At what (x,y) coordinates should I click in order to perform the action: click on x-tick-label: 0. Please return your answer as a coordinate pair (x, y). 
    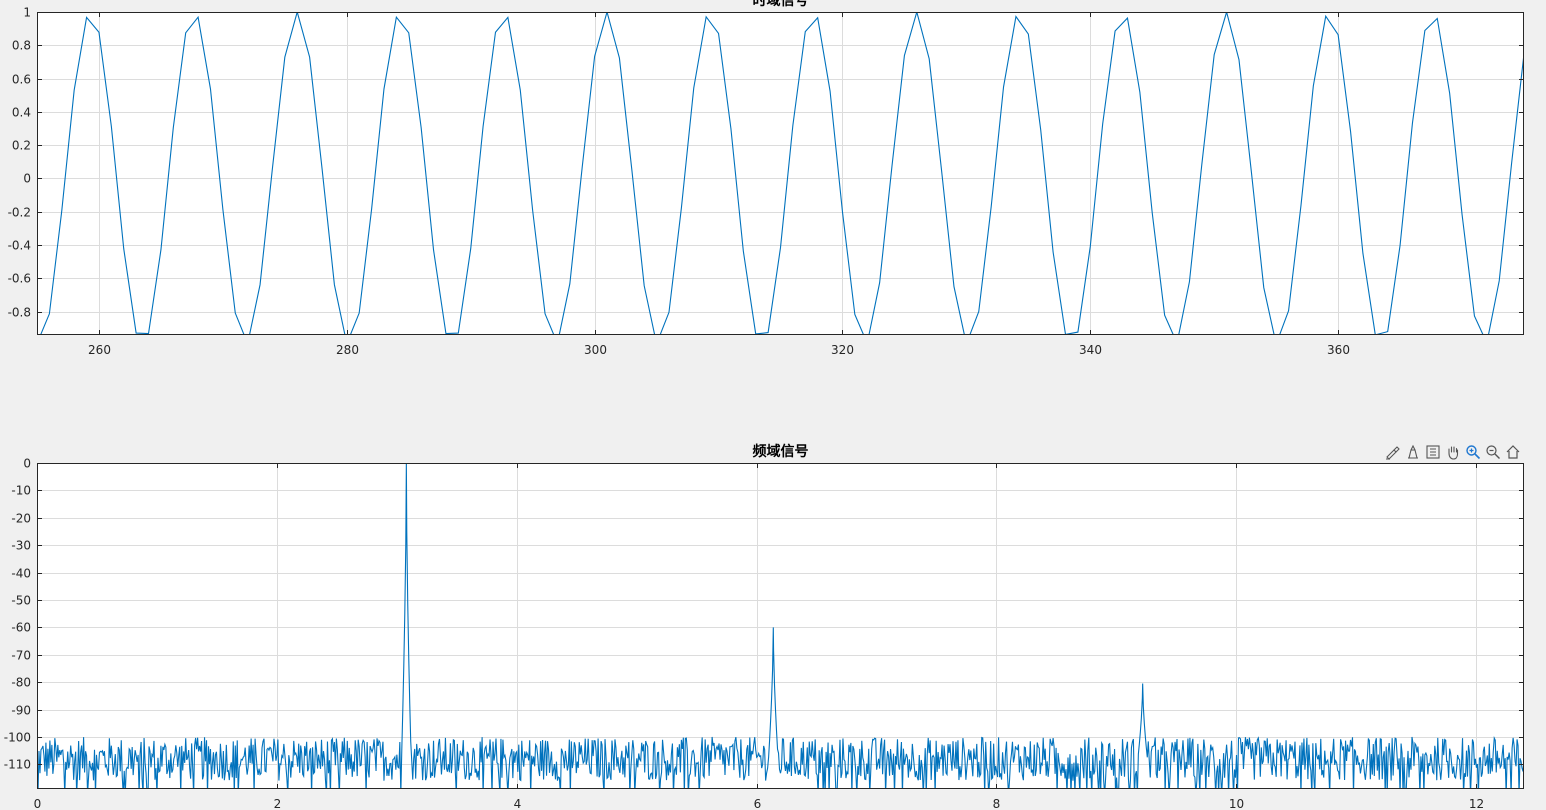
    Looking at the image, I should click on (38, 803).